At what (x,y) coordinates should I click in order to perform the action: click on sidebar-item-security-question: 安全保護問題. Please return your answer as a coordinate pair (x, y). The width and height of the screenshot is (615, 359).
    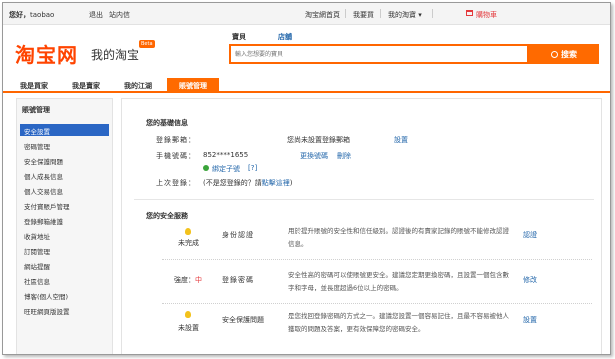
    Looking at the image, I should click on (64, 160).